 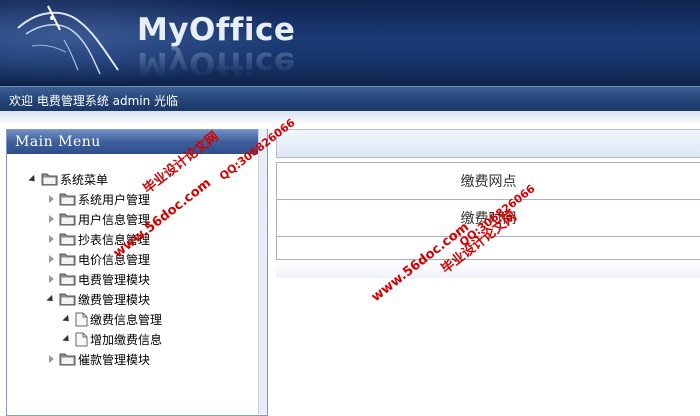 I want to click on tree-root: 系统菜单, so click(x=68, y=179).